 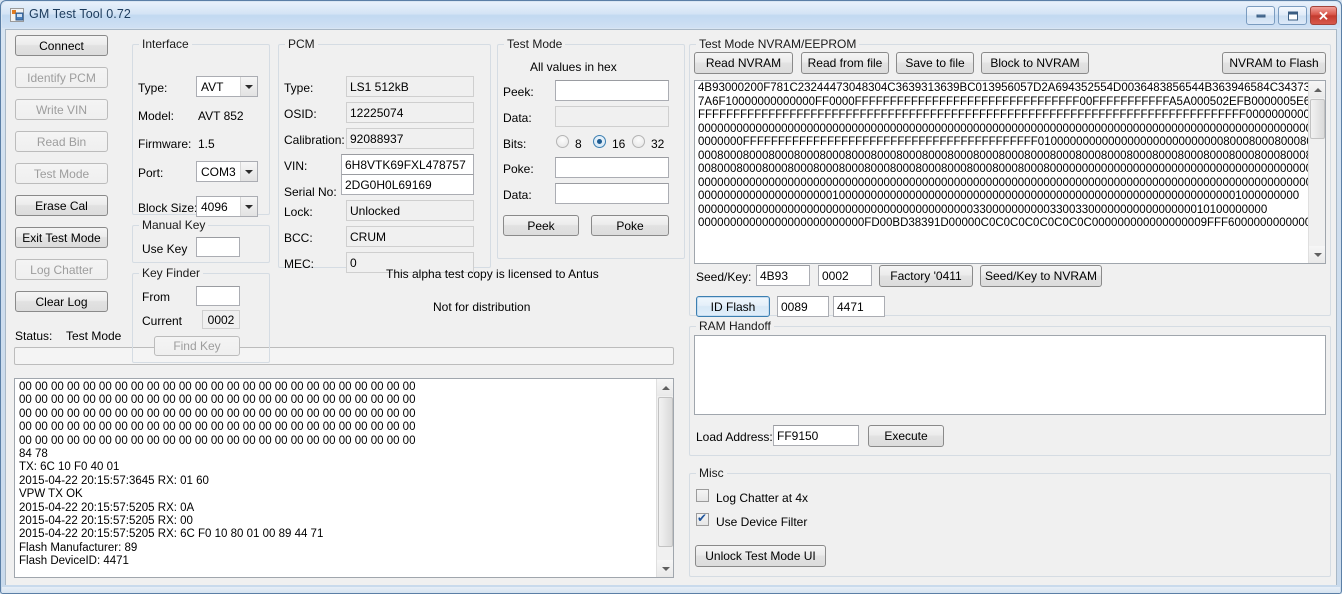 I want to click on write-vin-button: Write VIN, so click(x=61, y=109).